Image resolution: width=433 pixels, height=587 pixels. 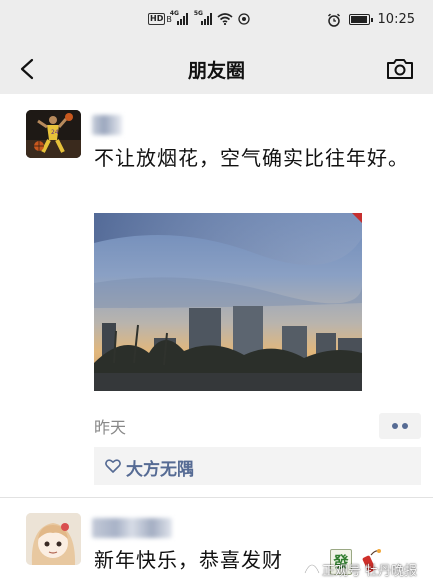 What do you see at coordinates (203, 17) in the screenshot?
I see `signal-icon-2: 5G` at bounding box center [203, 17].